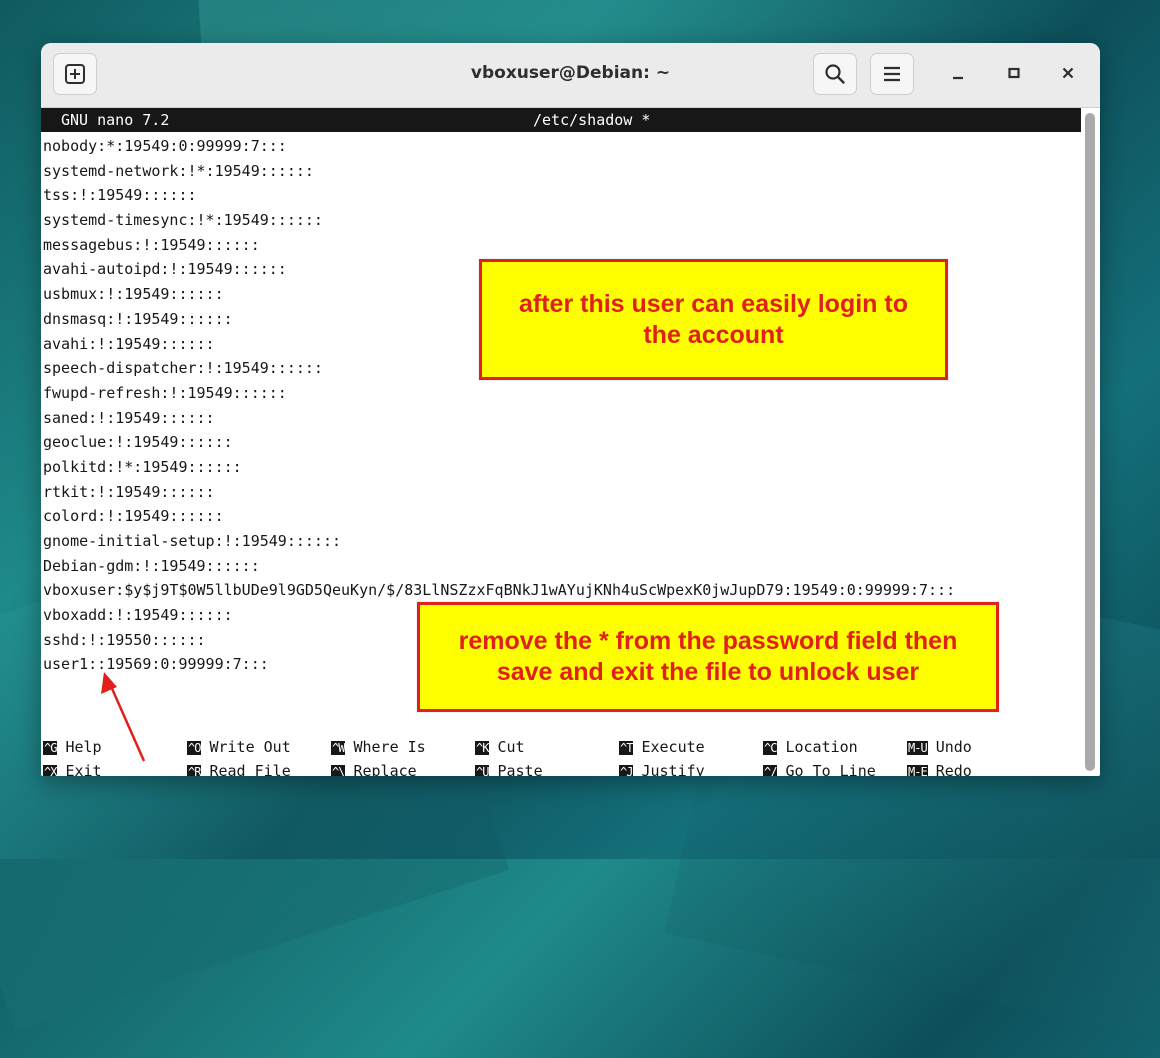 The image size is (1160, 1058). What do you see at coordinates (626, 748) in the screenshot?
I see `shortcut-key: ^T` at bounding box center [626, 748].